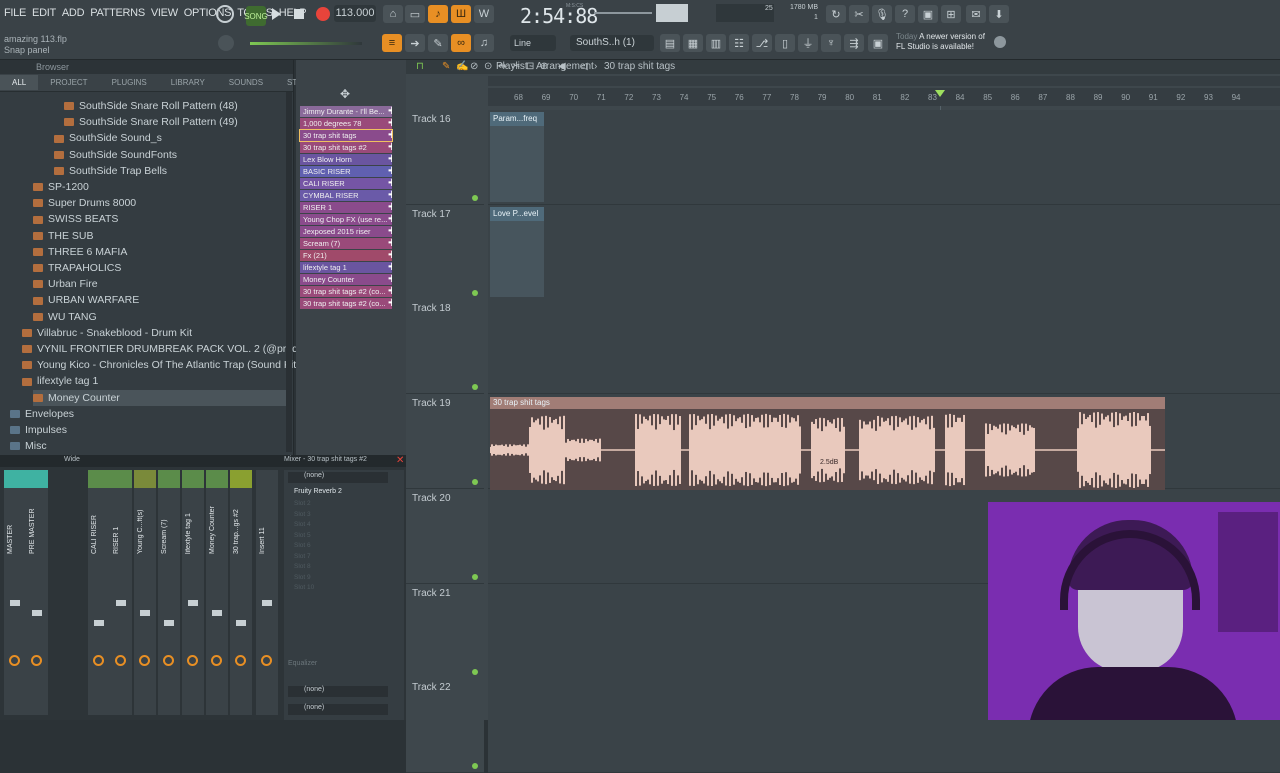 This screenshot has width=1280, height=773. Describe the element at coordinates (341, 558) in the screenshot. I see `effect-slot: Slot 7` at that location.